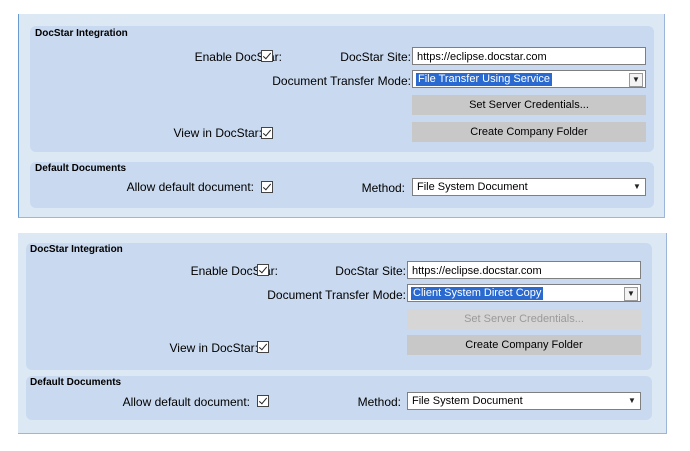 The width and height of the screenshot is (690, 451). Describe the element at coordinates (477, 293) in the screenshot. I see `document-transfer-mode-value: Client System Direct Copy` at that location.